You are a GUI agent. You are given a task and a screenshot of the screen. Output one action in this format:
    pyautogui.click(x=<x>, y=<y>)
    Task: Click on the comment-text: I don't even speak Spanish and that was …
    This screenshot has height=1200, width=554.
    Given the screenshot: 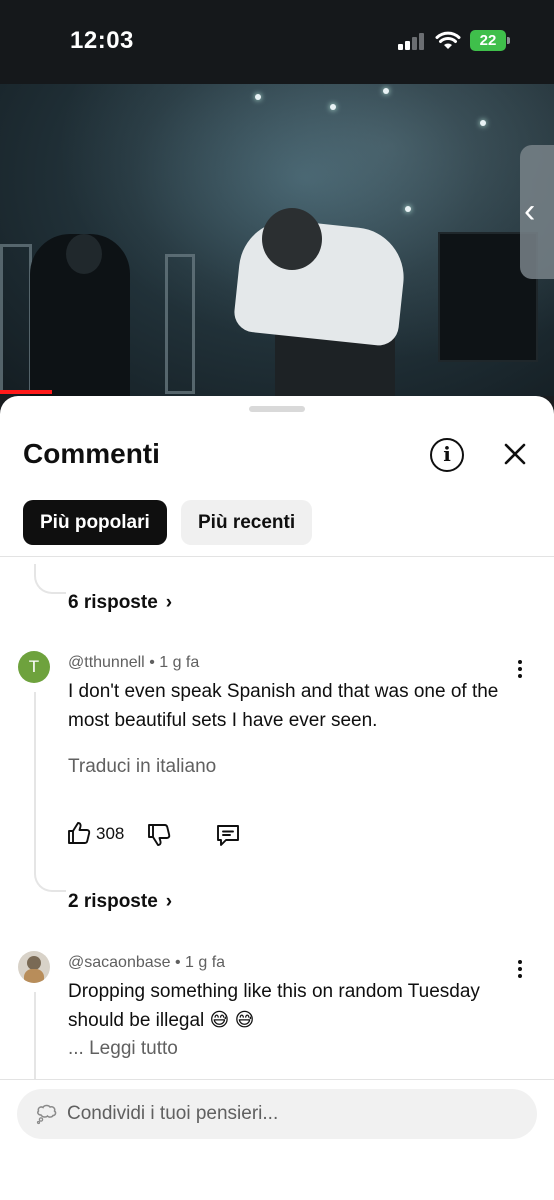 What is the action you would take?
    pyautogui.click(x=283, y=706)
    